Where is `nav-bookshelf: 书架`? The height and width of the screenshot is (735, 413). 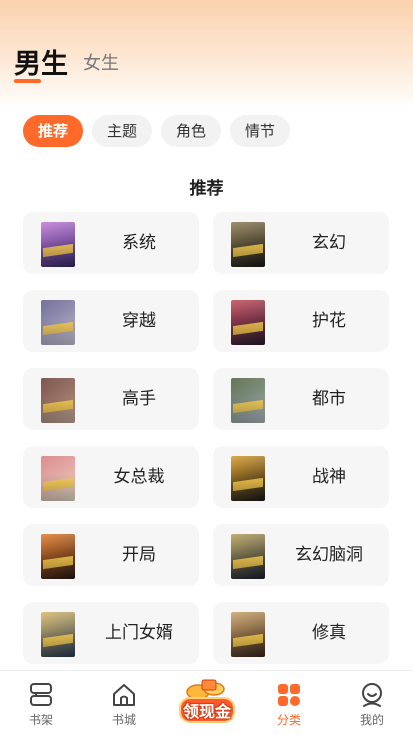
nav-bookshelf: 书架 is located at coordinates (41, 703).